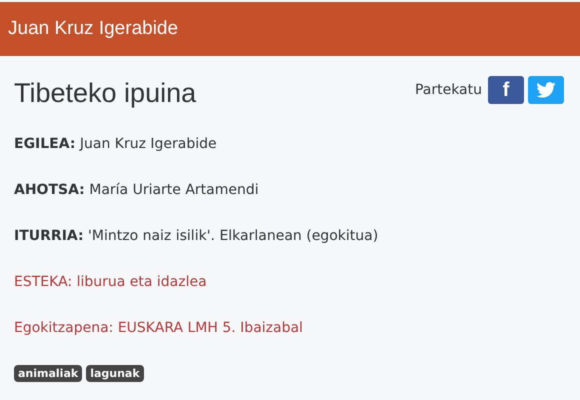 This screenshot has width=580, height=400. I want to click on facebook-share-button: f, so click(506, 90).